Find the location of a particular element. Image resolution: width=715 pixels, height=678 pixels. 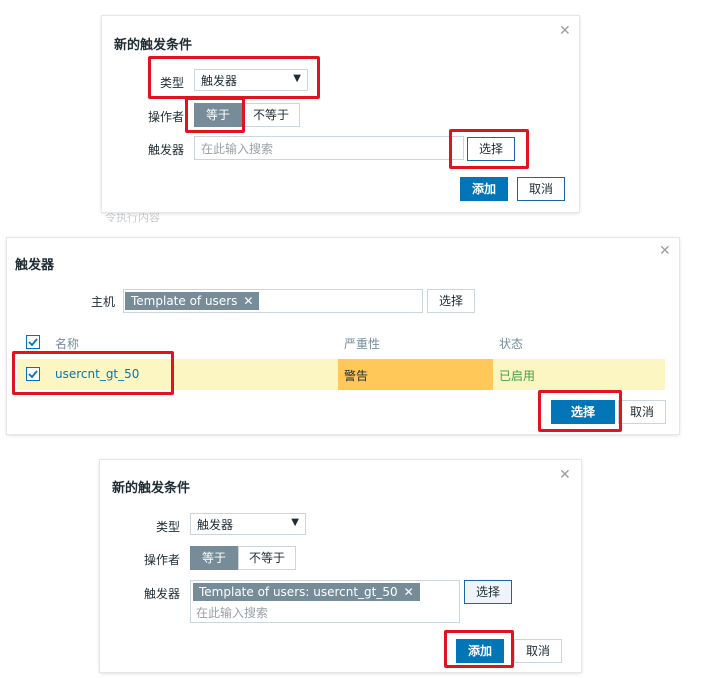

type-select-value: 触发器 is located at coordinates (215, 525).